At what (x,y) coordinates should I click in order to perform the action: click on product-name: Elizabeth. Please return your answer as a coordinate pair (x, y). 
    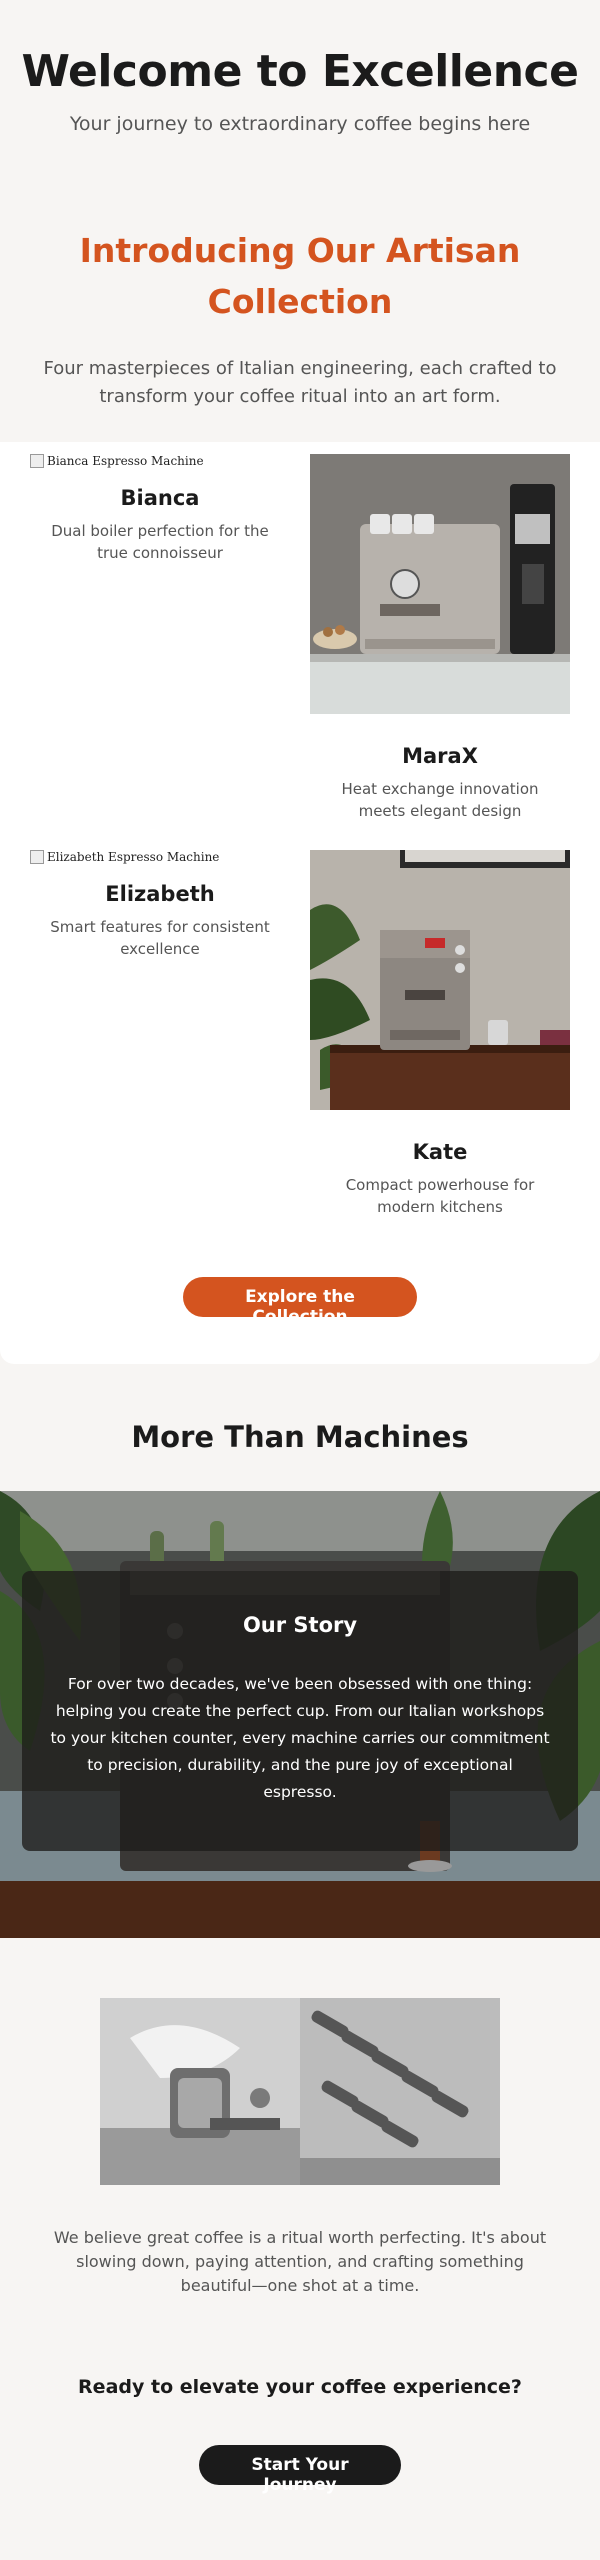
    Looking at the image, I should click on (160, 894).